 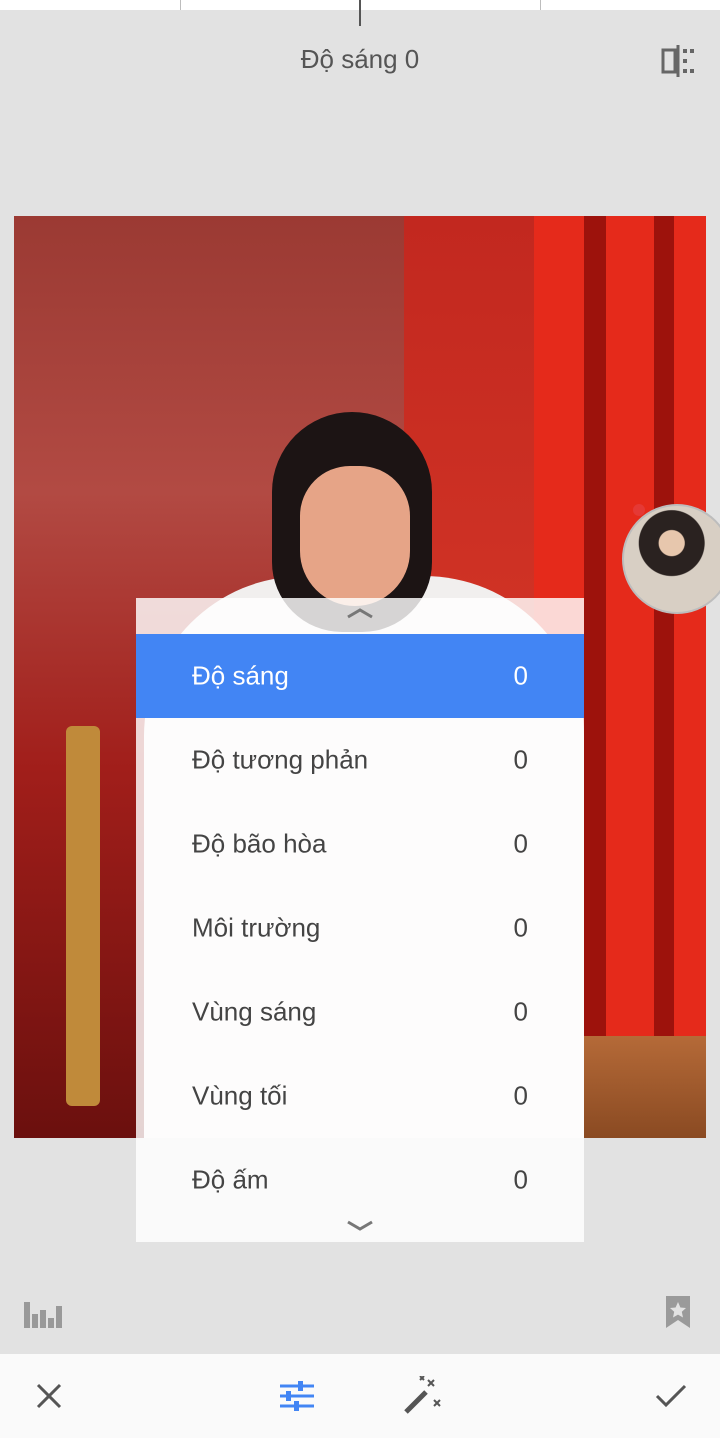 What do you see at coordinates (360, 676) in the screenshot?
I see `menu-item-brightness: Độ sáng 0` at bounding box center [360, 676].